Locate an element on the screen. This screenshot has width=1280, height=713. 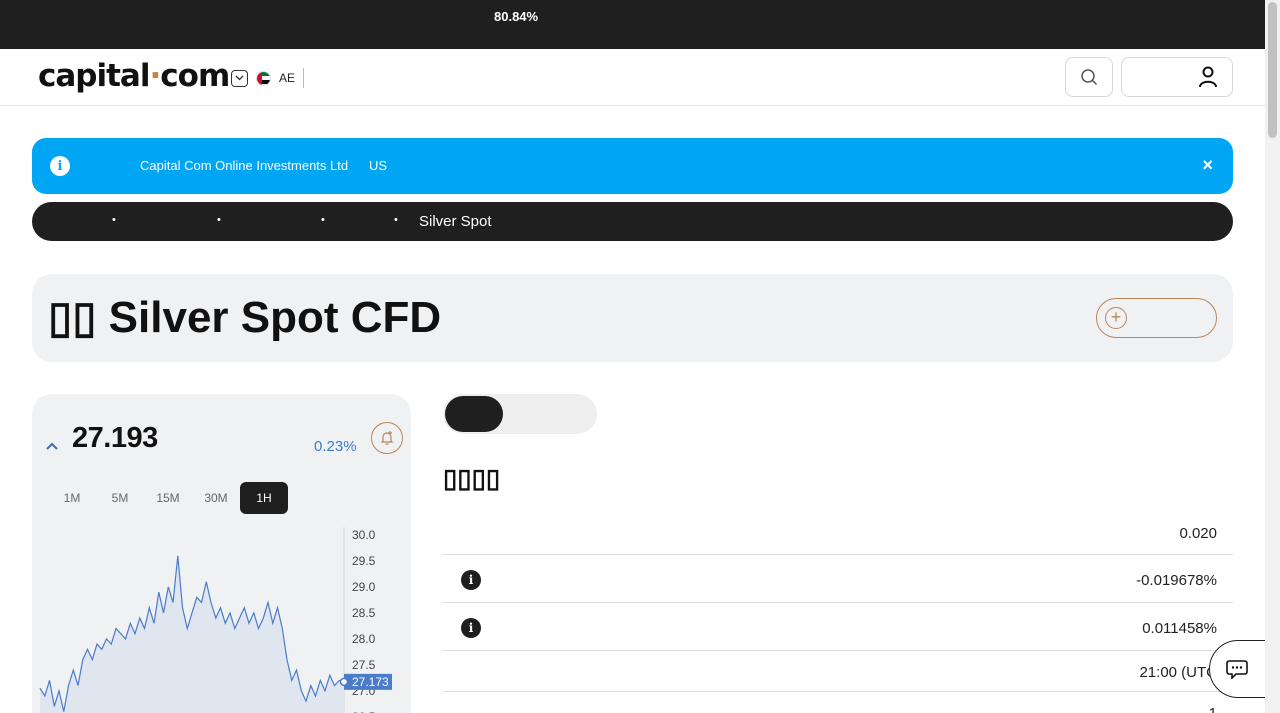
chevron-down-icon is located at coordinates (239, 78).